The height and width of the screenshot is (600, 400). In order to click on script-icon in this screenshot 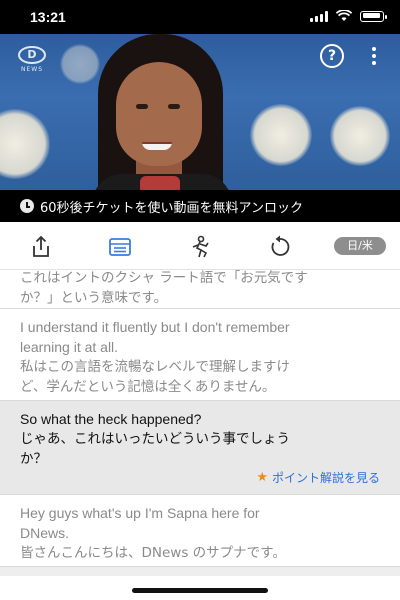, I will do `click(120, 247)`.